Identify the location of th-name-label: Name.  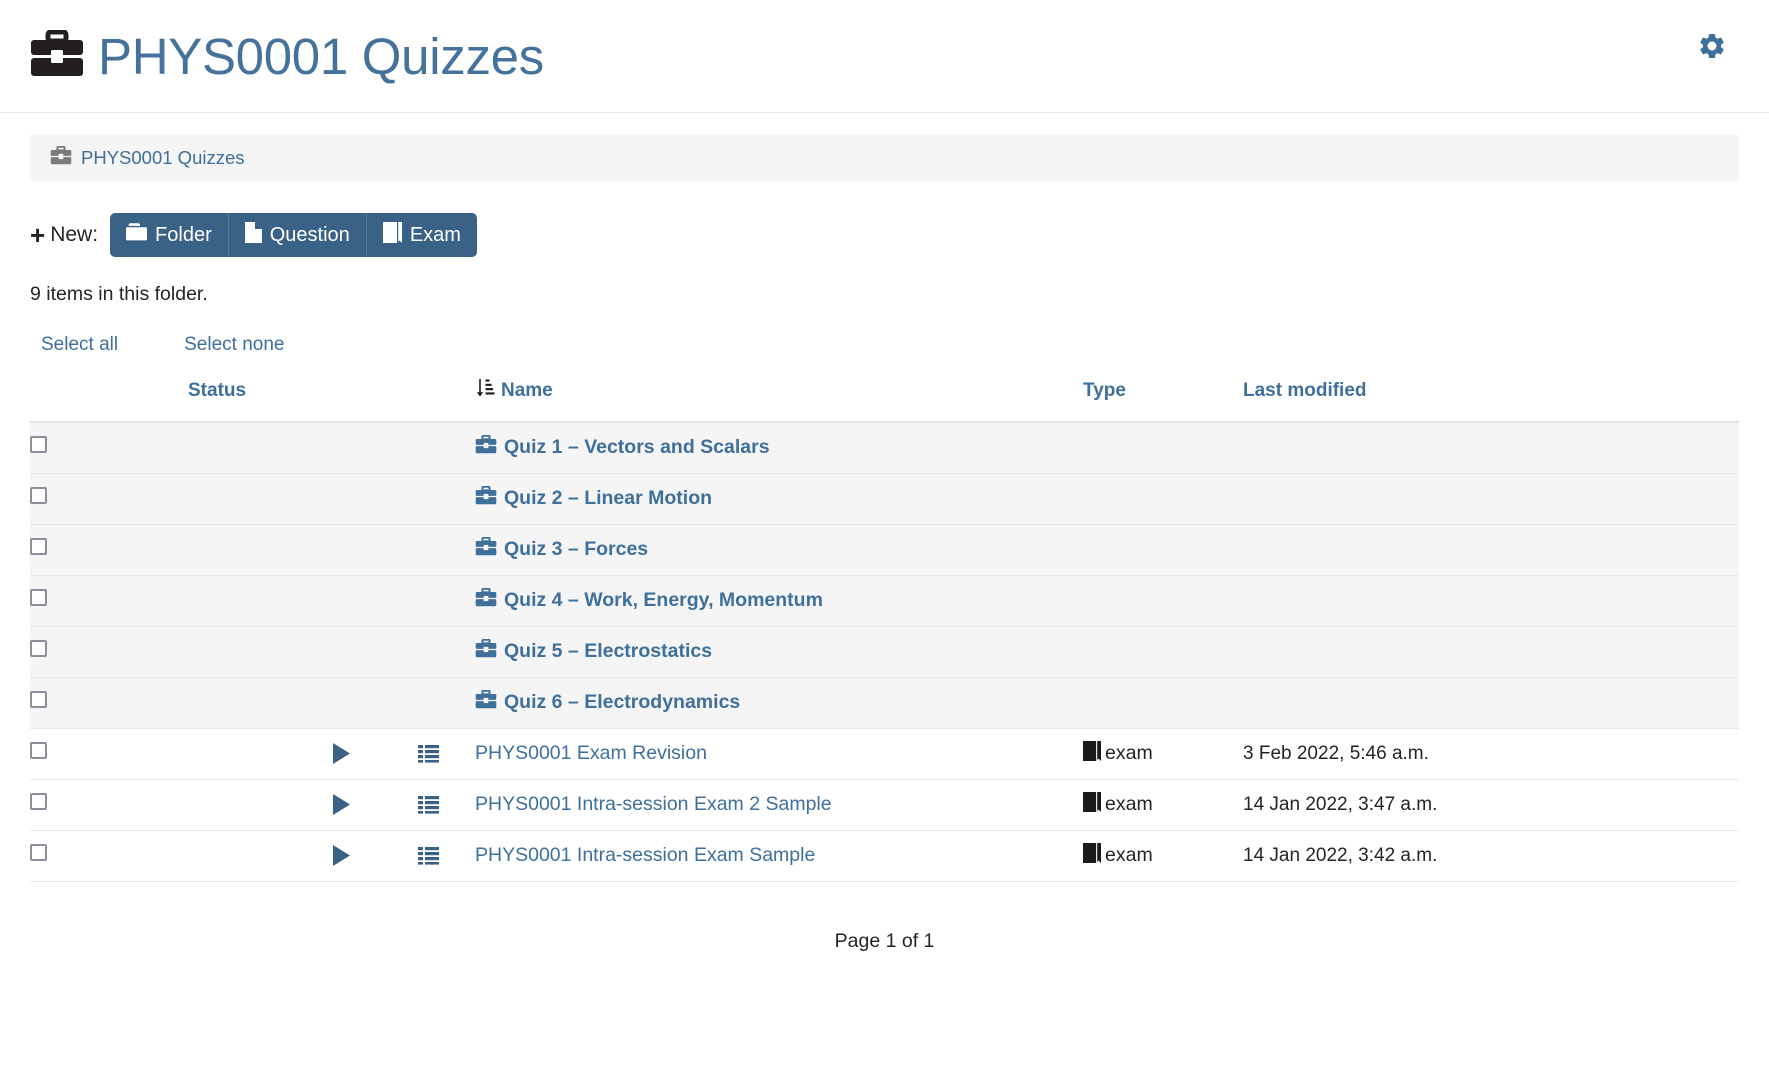
(527, 390).